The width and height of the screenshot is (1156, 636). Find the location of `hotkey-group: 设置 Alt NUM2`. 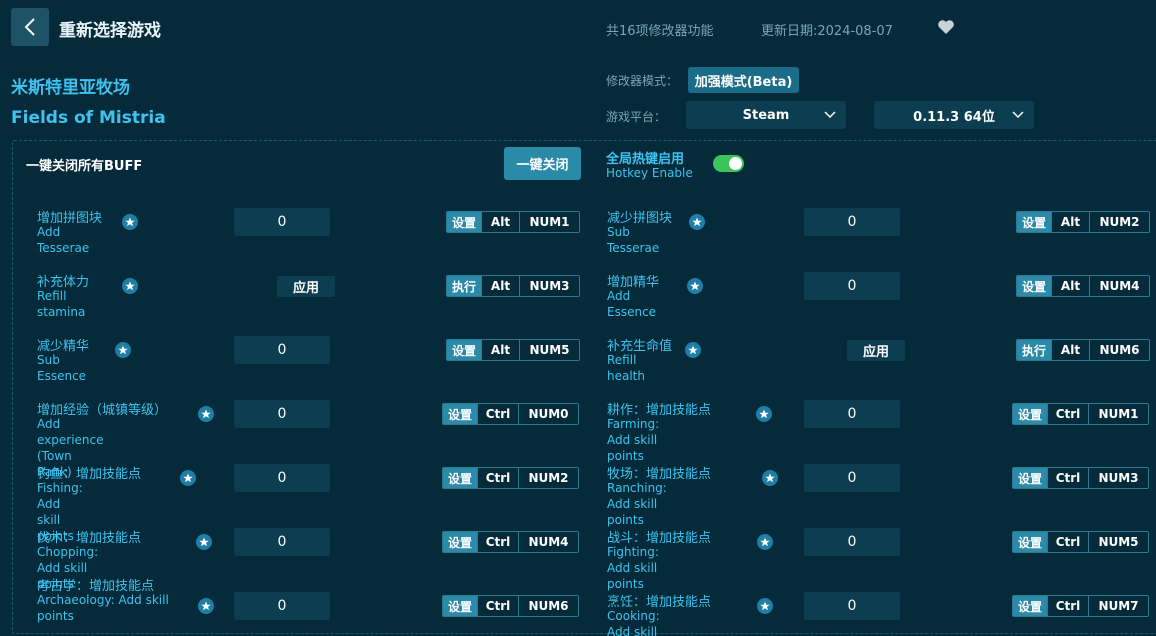

hotkey-group: 设置 Alt NUM2 is located at coordinates (1083, 222).